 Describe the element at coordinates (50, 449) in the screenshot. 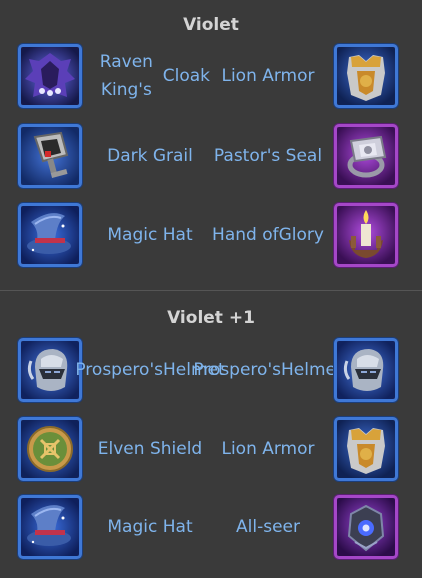

I see `elven-shield-icon` at that location.